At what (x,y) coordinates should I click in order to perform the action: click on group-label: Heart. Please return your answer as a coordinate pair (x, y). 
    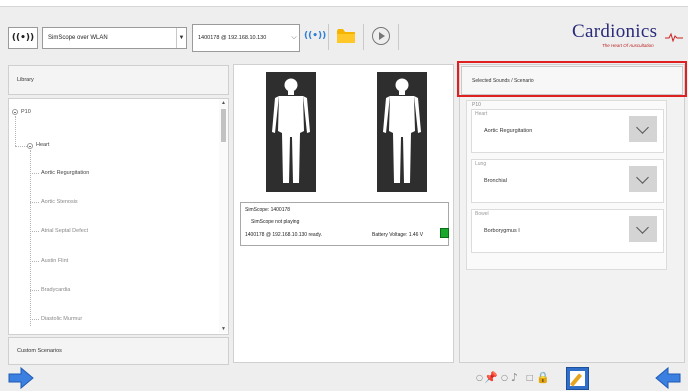
    Looking at the image, I should click on (481, 114).